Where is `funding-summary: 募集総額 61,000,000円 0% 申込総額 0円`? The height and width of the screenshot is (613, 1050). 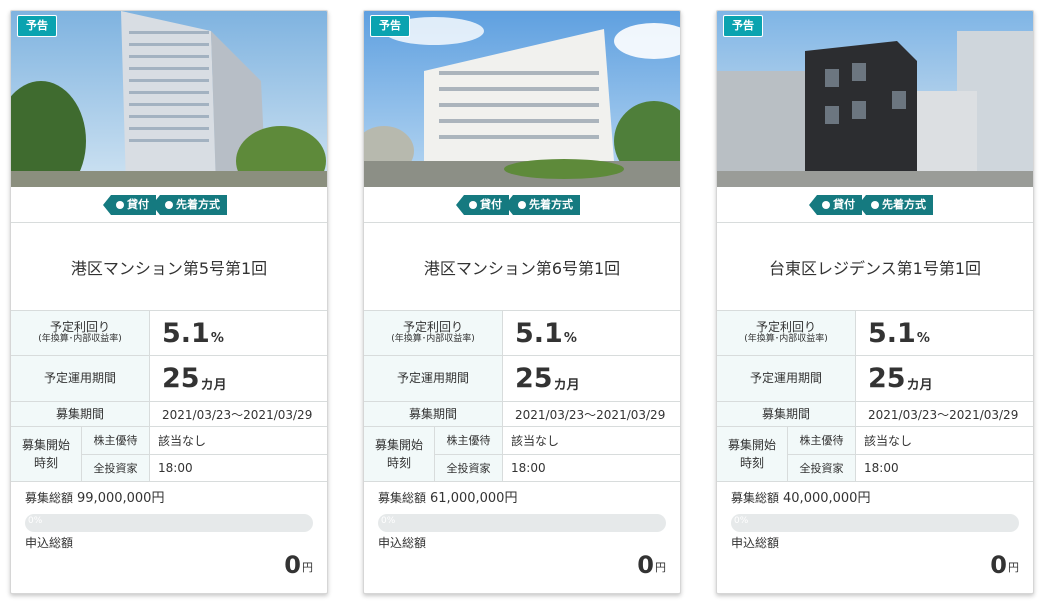
funding-summary: 募集総額 61,000,000円 0% 申込総額 0円 is located at coordinates (522, 537).